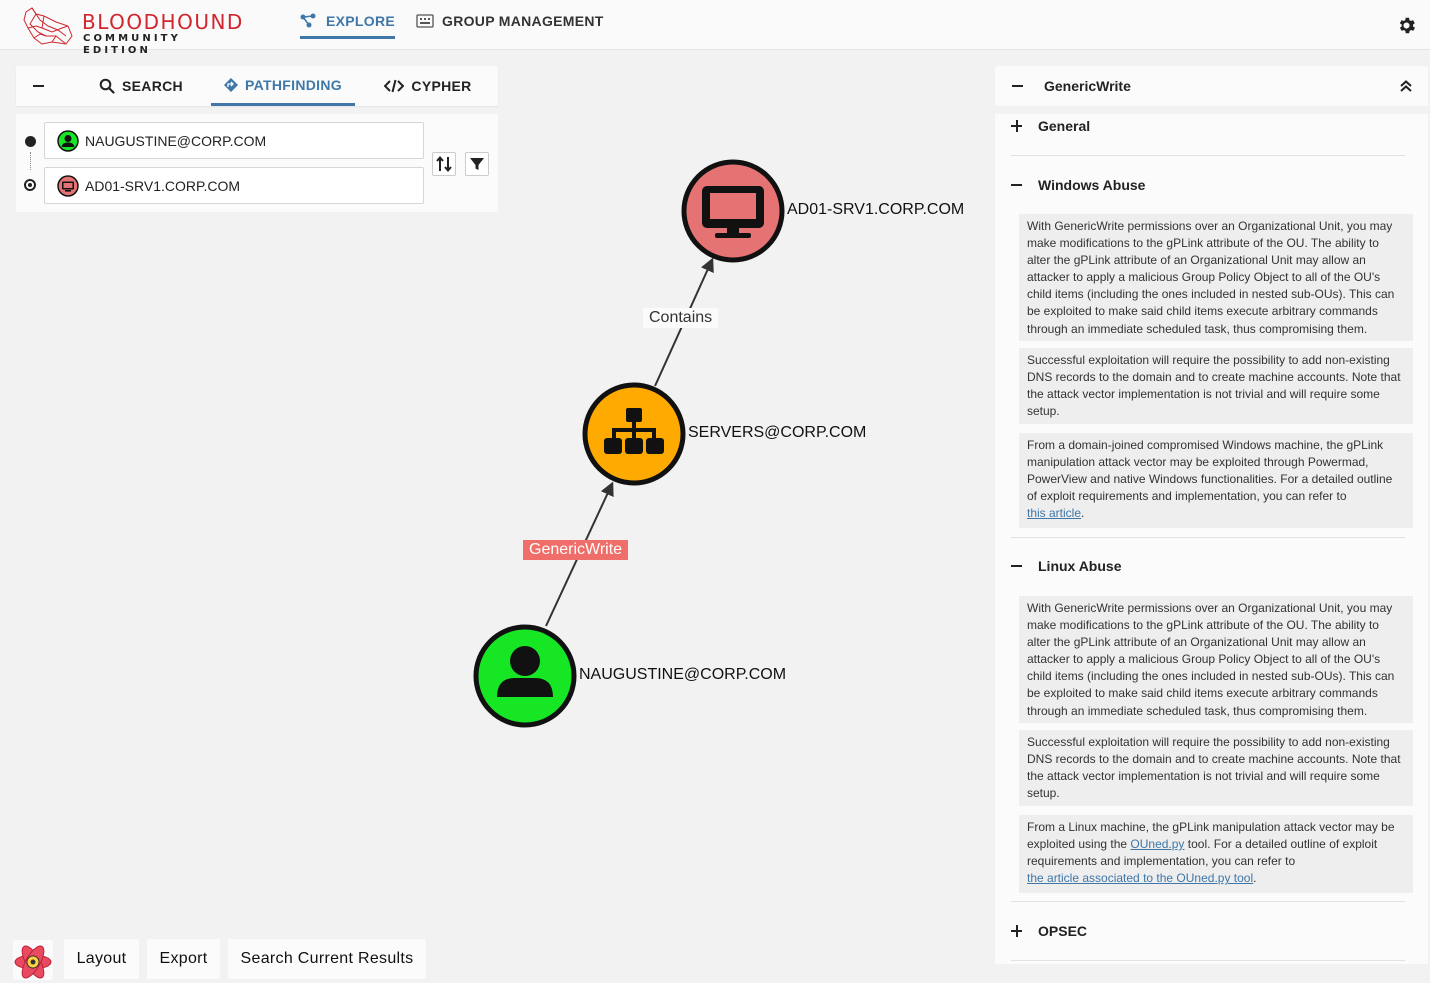 Image resolution: width=1430 pixels, height=983 pixels. What do you see at coordinates (525, 676) in the screenshot?
I see `node-user` at bounding box center [525, 676].